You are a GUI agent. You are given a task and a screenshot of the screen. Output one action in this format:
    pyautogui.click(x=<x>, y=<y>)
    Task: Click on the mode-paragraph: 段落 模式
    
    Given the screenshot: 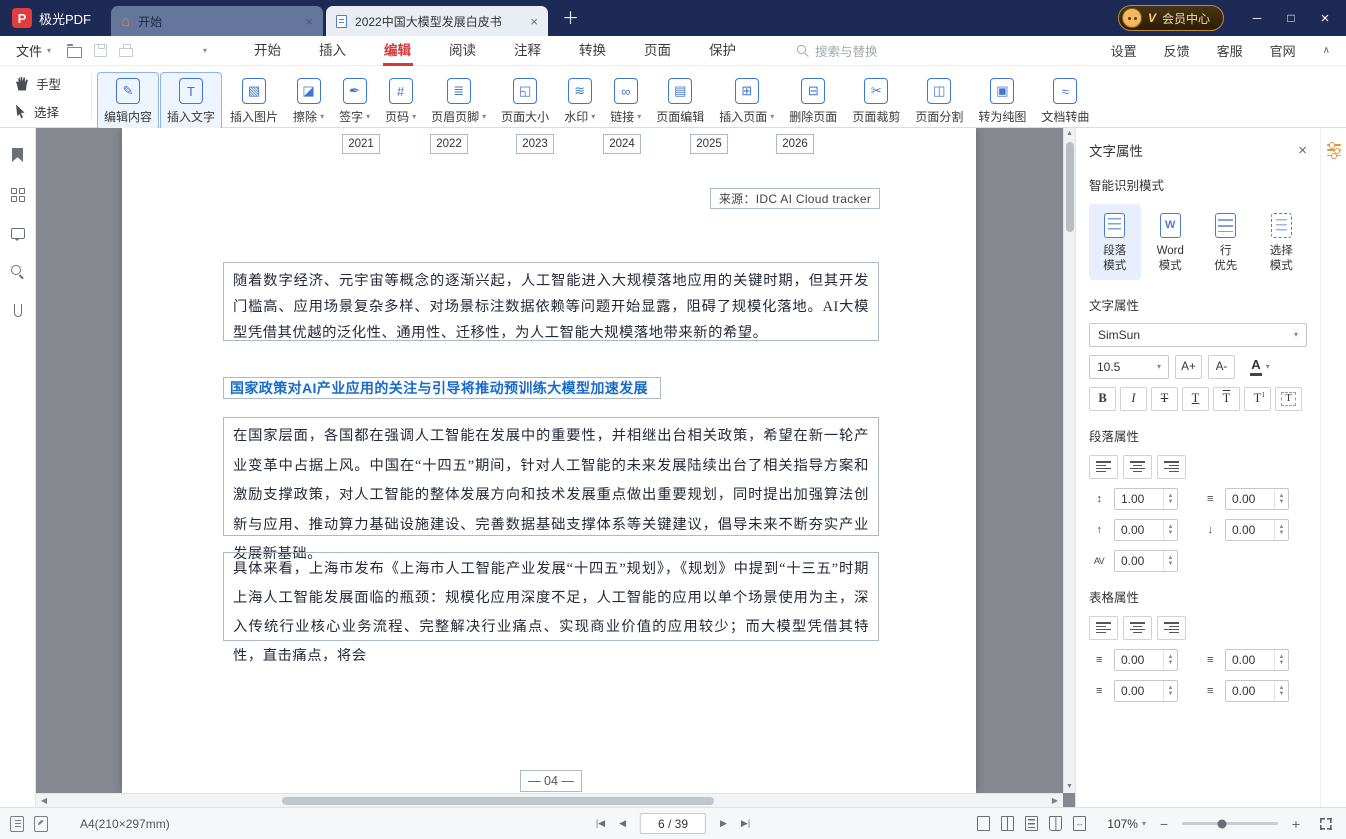 What is the action you would take?
    pyautogui.click(x=1115, y=242)
    